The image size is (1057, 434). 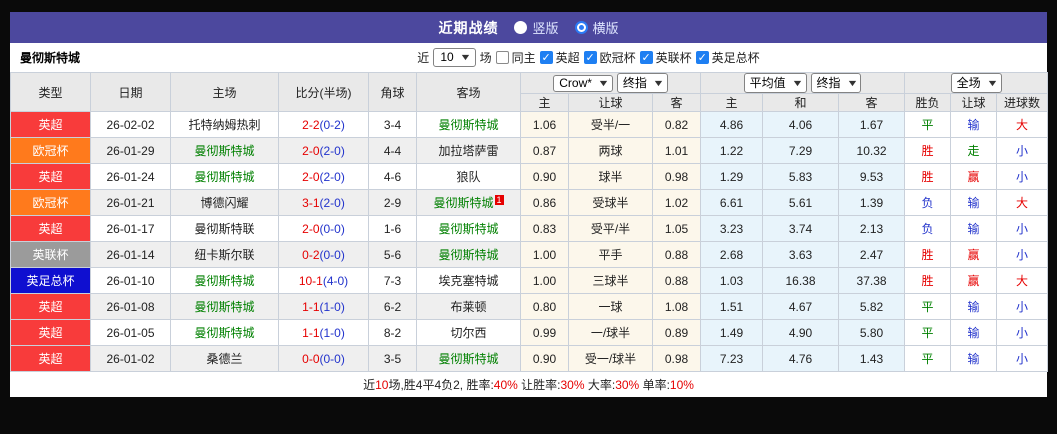 I want to click on chevron-down-icon: ▼, so click(x=603, y=83).